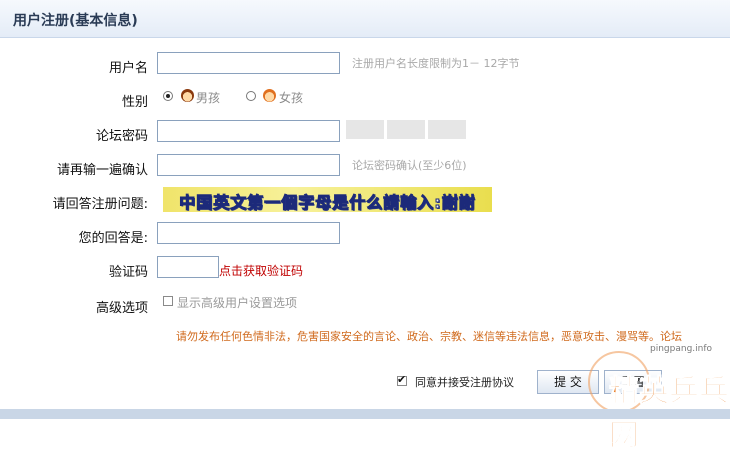 Image resolution: width=730 pixels, height=454 pixels. Describe the element at coordinates (269, 95) in the screenshot. I see `girl-face-icon` at that location.